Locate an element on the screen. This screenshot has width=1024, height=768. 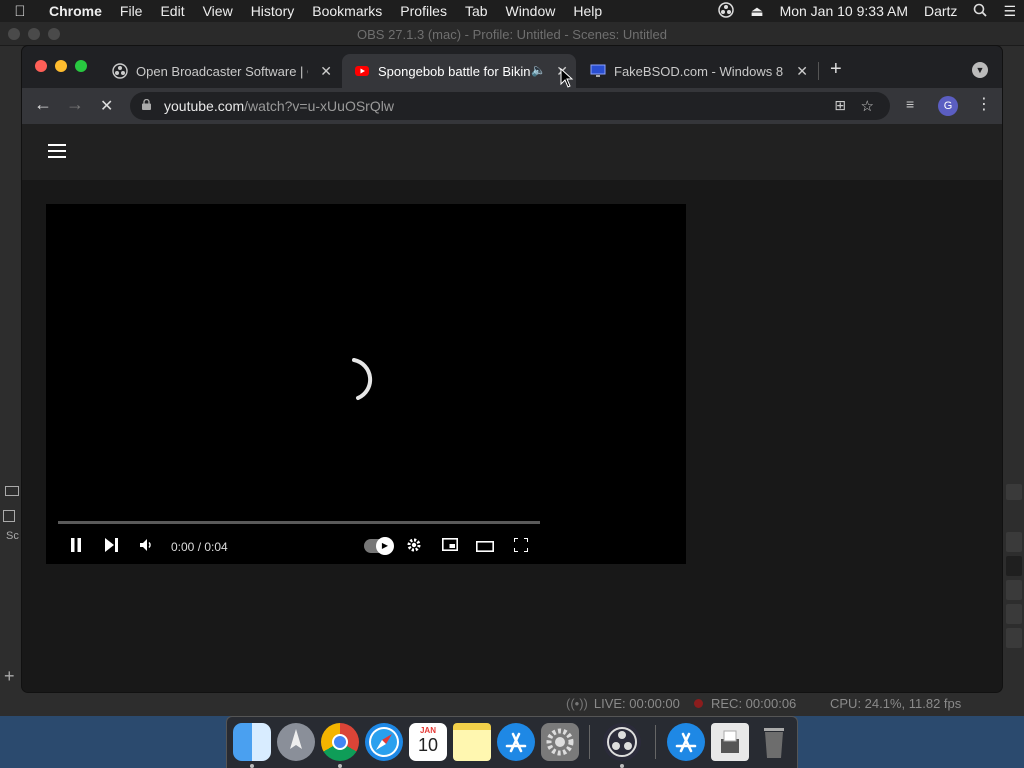
close-window-button is located at coordinates (41, 66).